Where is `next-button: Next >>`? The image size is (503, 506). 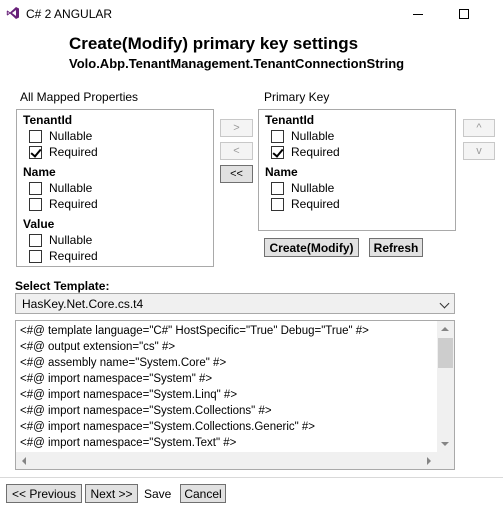
next-button: Next >> is located at coordinates (111, 493).